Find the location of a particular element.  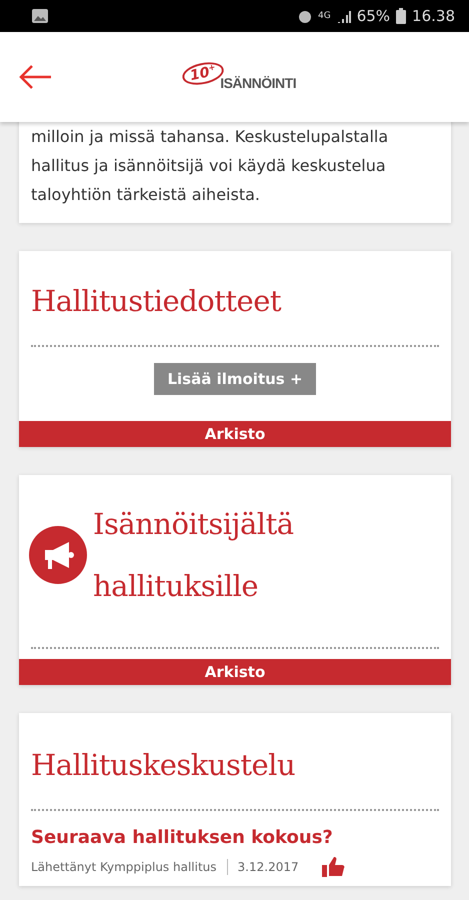

signal-icon is located at coordinates (343, 16).